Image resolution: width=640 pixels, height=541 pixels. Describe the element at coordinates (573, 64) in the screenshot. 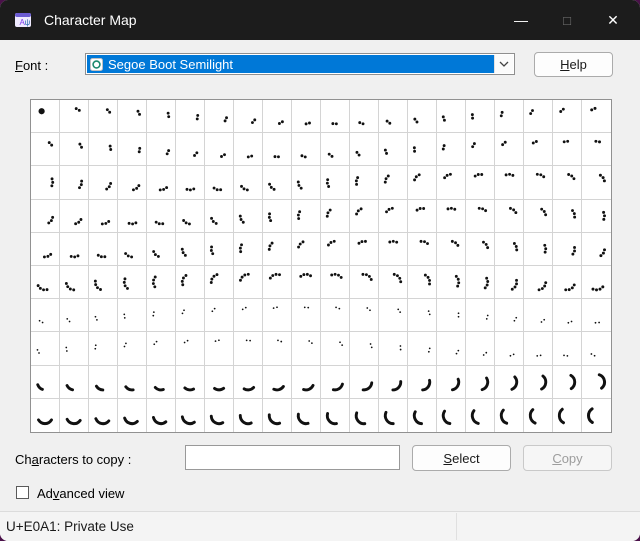

I see `help-button: Help` at that location.